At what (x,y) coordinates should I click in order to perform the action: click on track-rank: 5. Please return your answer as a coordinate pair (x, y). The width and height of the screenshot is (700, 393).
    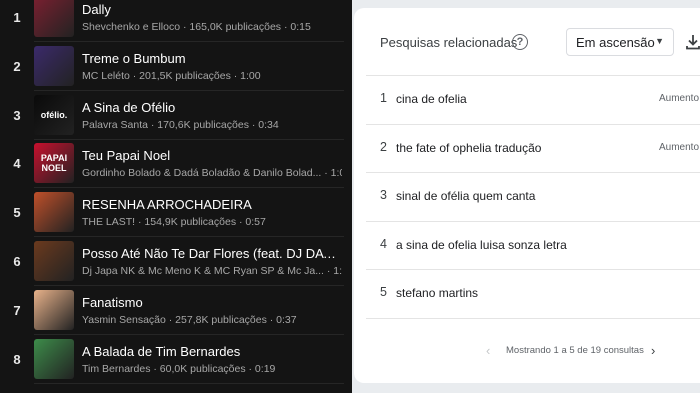
    Looking at the image, I should click on (17, 213).